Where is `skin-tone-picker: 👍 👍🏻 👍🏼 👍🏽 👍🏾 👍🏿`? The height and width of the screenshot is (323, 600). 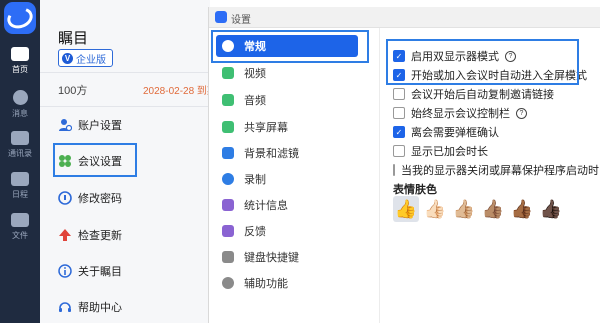 skin-tone-picker: 👍 👍🏻 👍🏼 👍🏽 👍🏾 👍🏿 is located at coordinates (478, 209).